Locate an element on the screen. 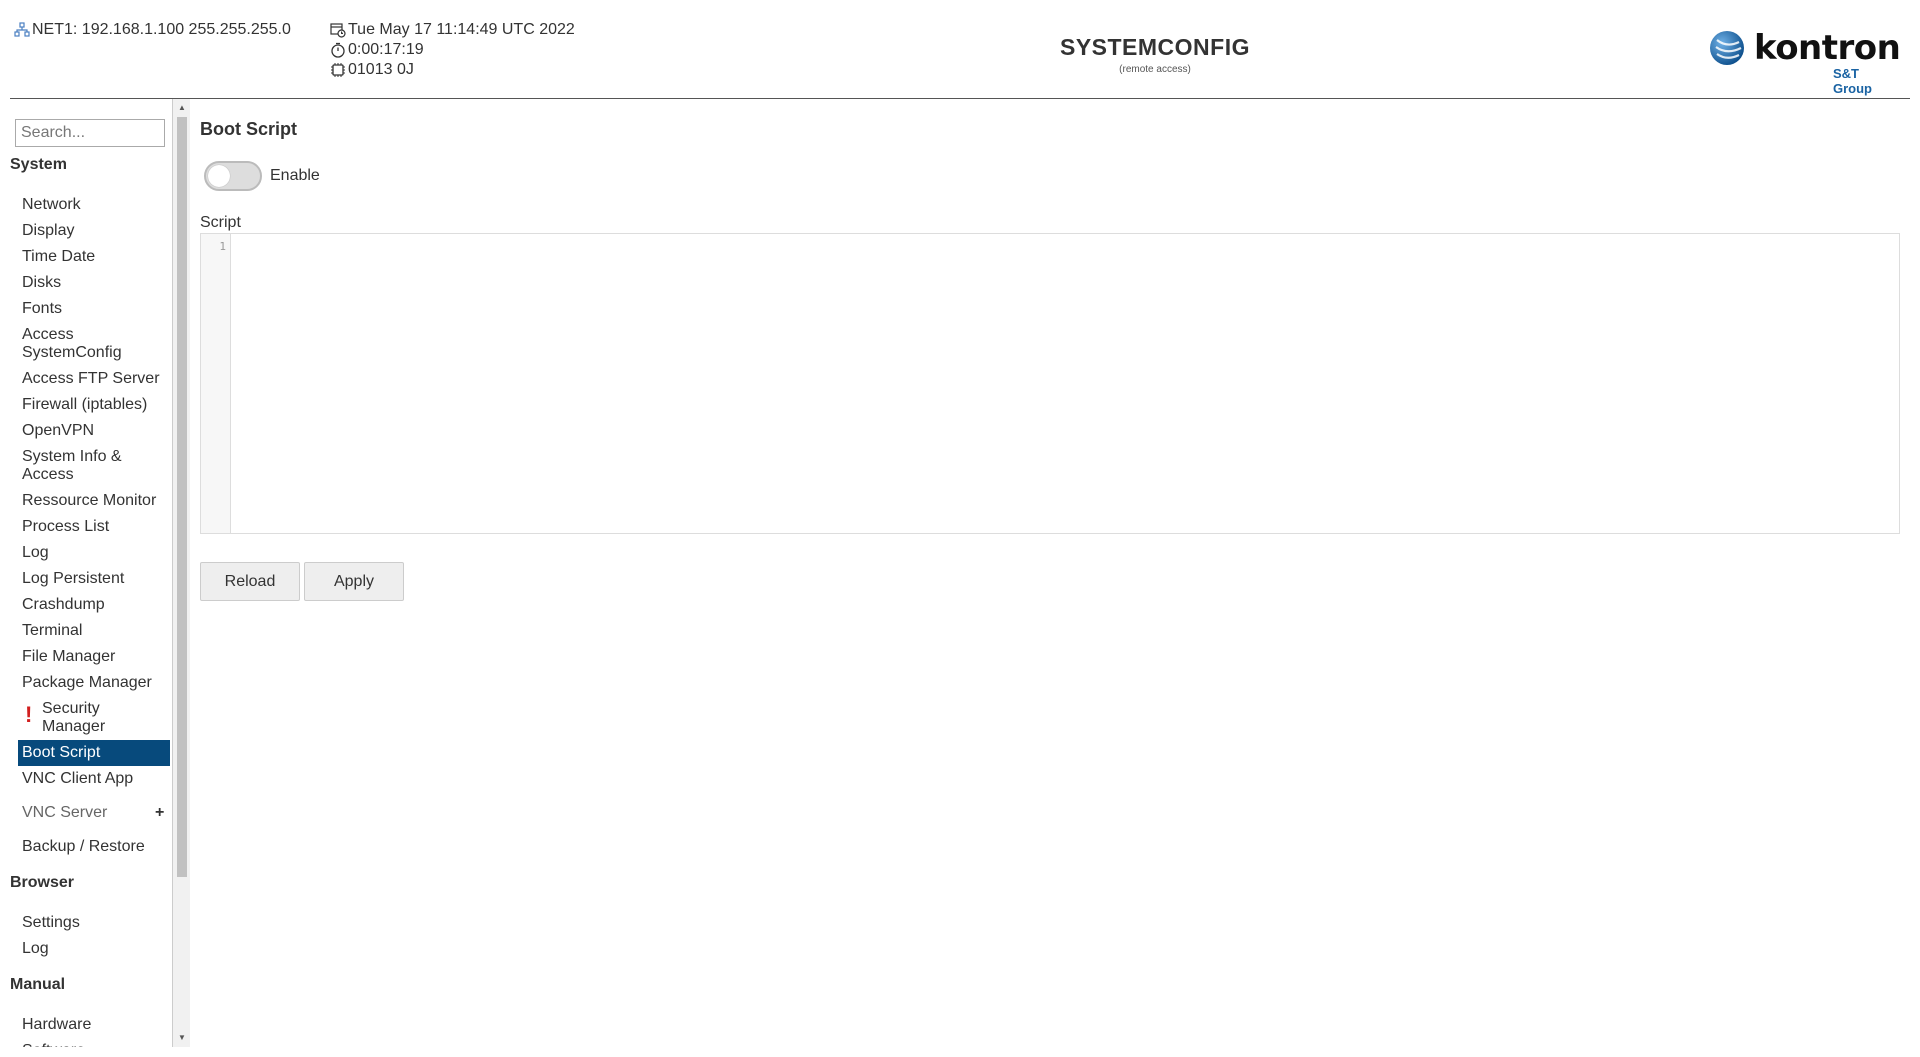  datetime-line: Tue May 17 11:14:49 UTC 2022 is located at coordinates (452, 30).